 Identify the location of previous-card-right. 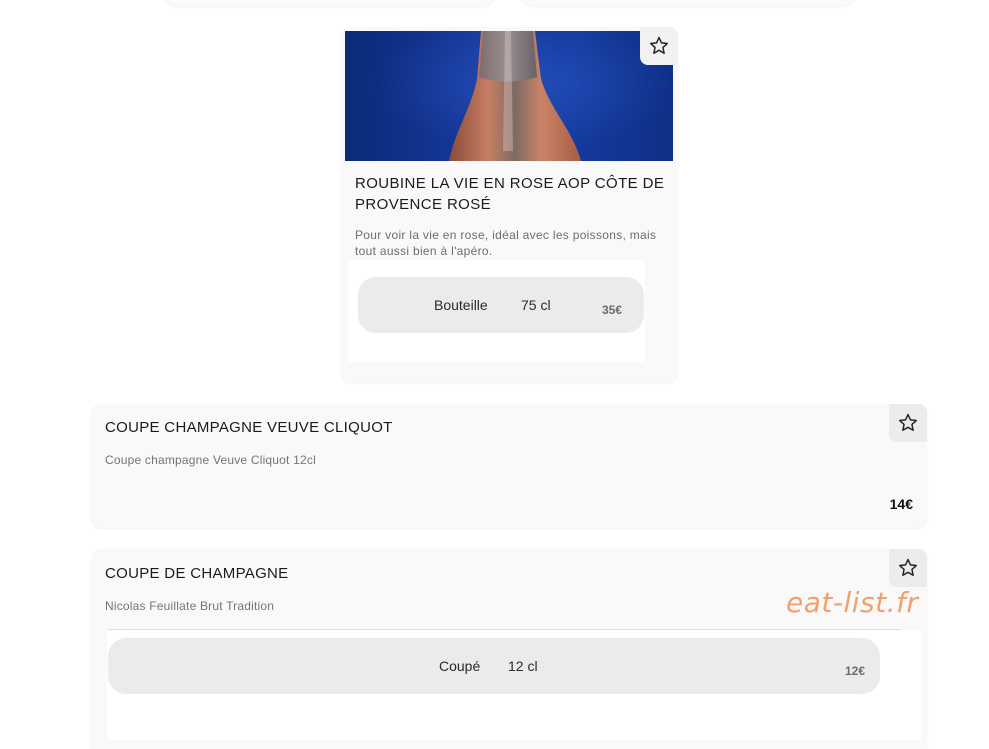
(688, 3).